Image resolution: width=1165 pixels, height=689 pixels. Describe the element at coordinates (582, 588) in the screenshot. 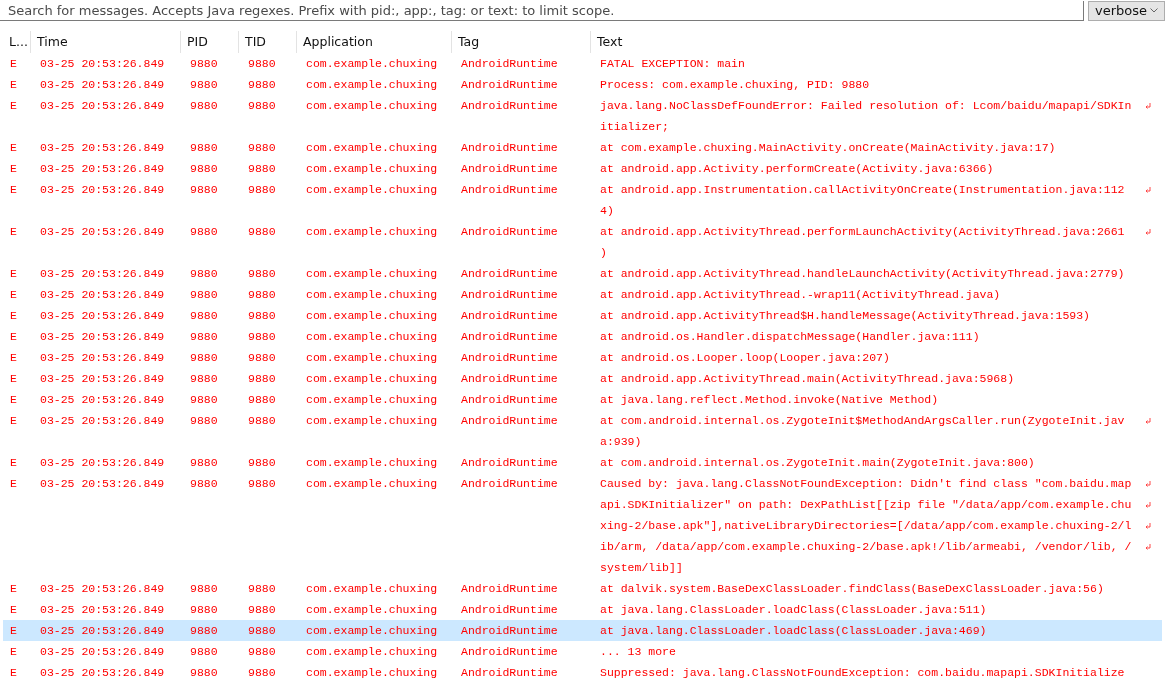

I see `log-row: E 03-25 20:53:26.849 9880 9880 com.example.chuxing AndroidRuntime at dalvik.system.BaseDexClassLoader.findClass(BaseDexClassLoader.java:56)` at that location.